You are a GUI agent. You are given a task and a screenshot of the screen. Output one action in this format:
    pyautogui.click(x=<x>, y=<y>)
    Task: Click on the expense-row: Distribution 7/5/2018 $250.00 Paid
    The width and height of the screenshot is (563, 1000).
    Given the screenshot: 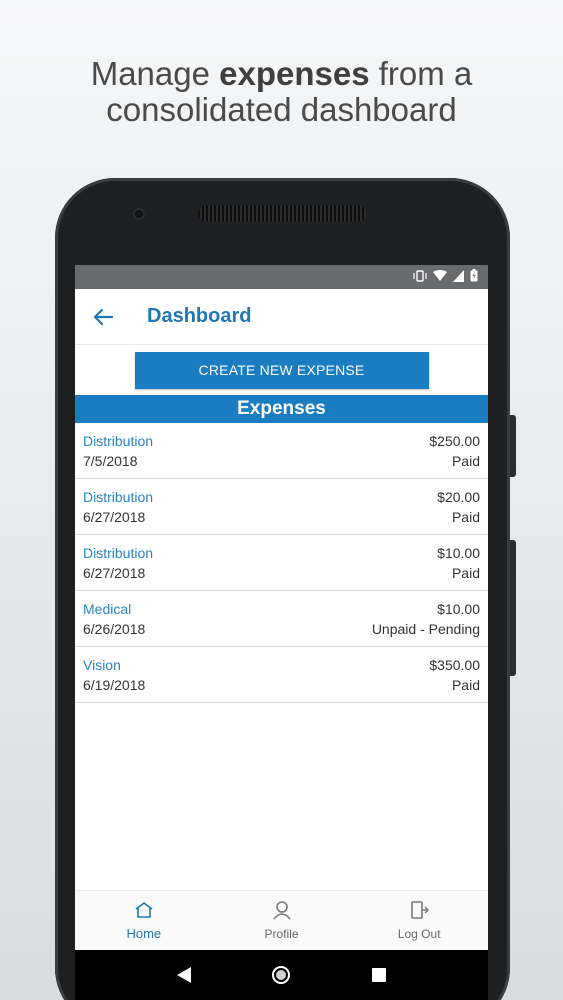 What is the action you would take?
    pyautogui.click(x=281, y=451)
    